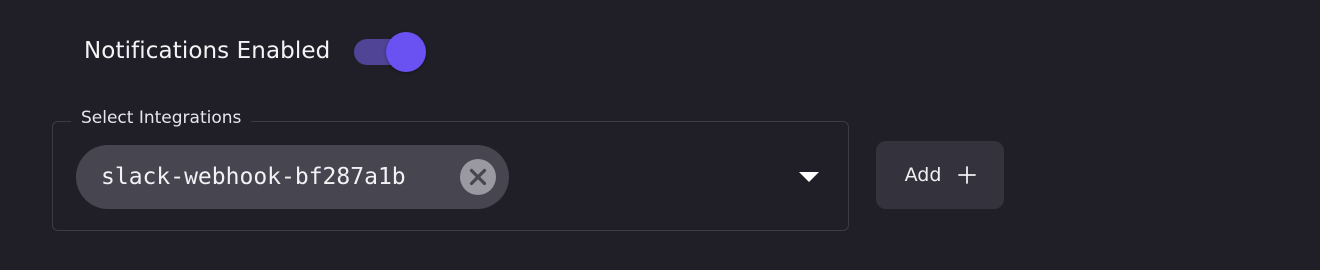 The width and height of the screenshot is (1320, 270). I want to click on notifications-toggle-switch, so click(390, 51).